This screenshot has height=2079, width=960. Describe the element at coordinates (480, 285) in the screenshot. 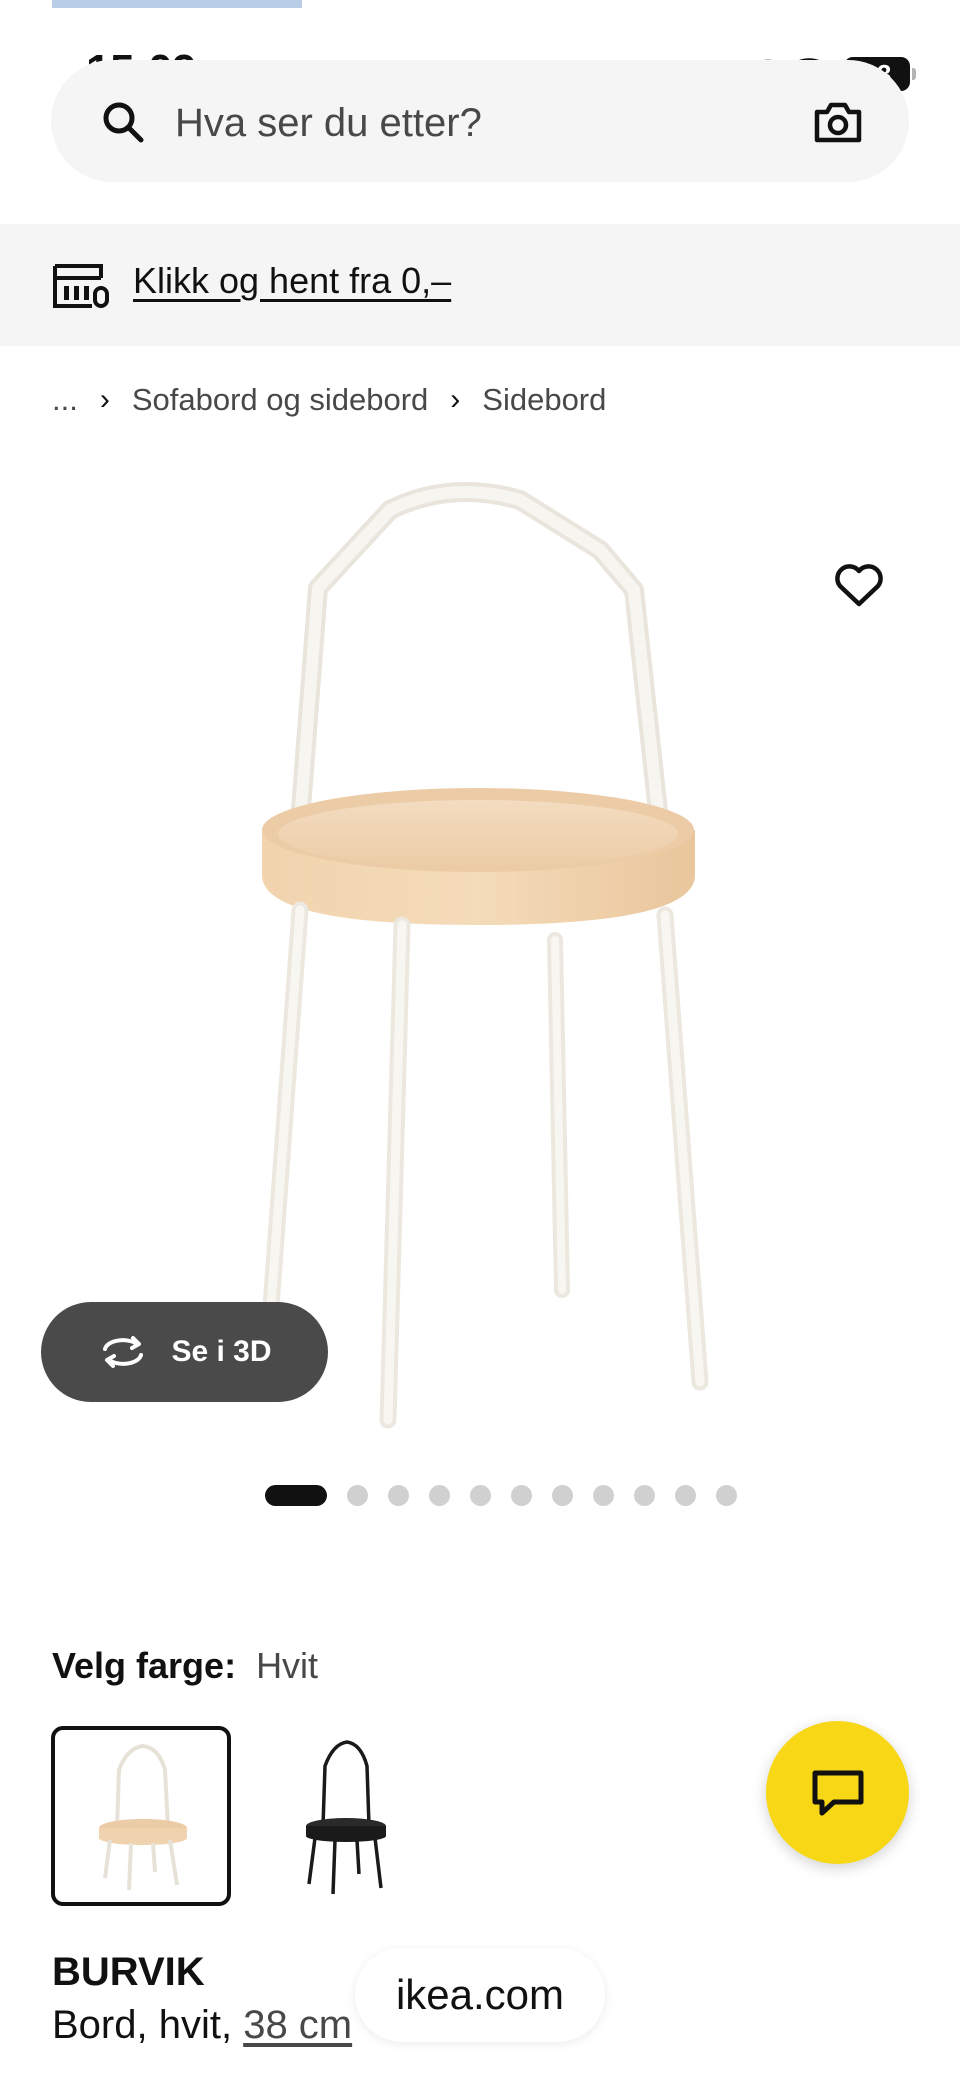

I see `click-collect-banner: Klikk og hent fra 0,–` at that location.